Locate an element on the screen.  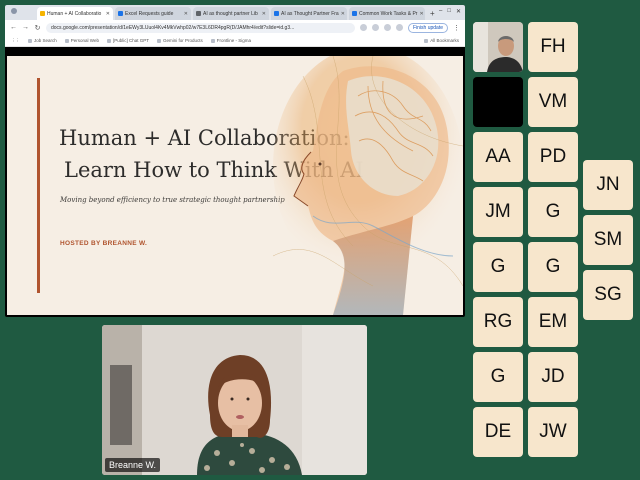
tab-search-icon is located at coordinates (14, 11).